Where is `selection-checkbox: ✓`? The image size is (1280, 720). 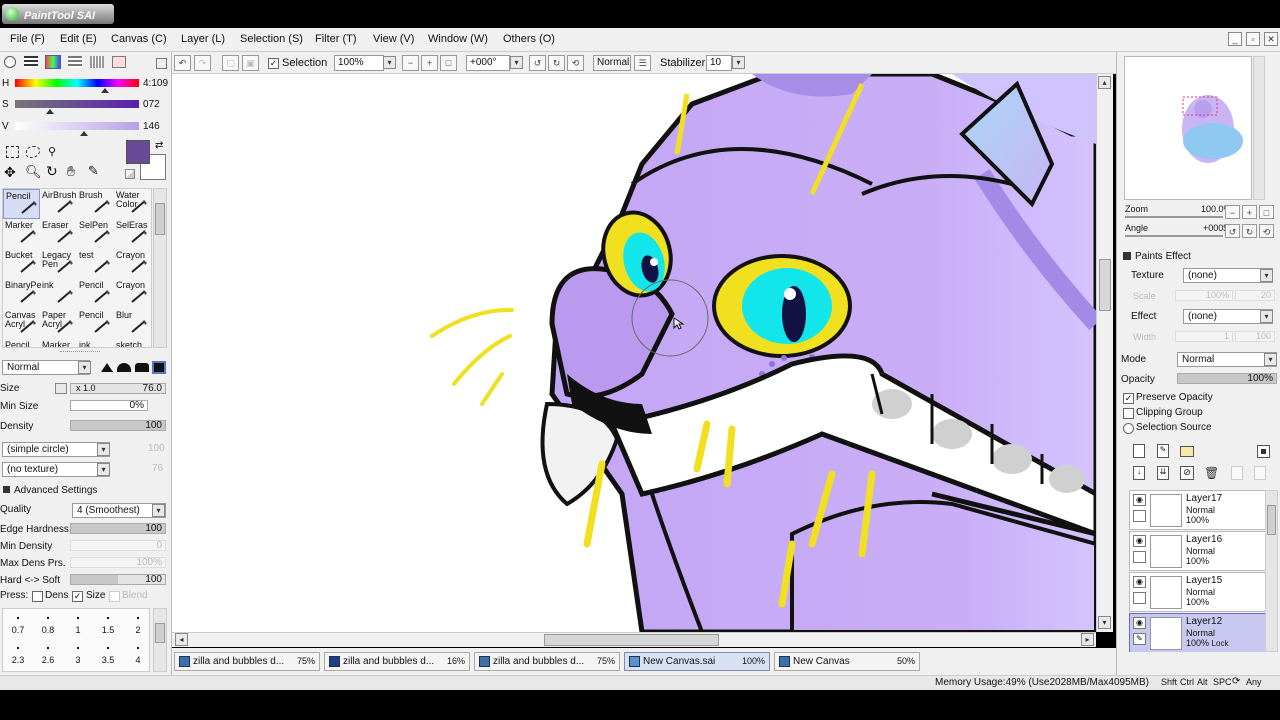
selection-checkbox: ✓ is located at coordinates (273, 63).